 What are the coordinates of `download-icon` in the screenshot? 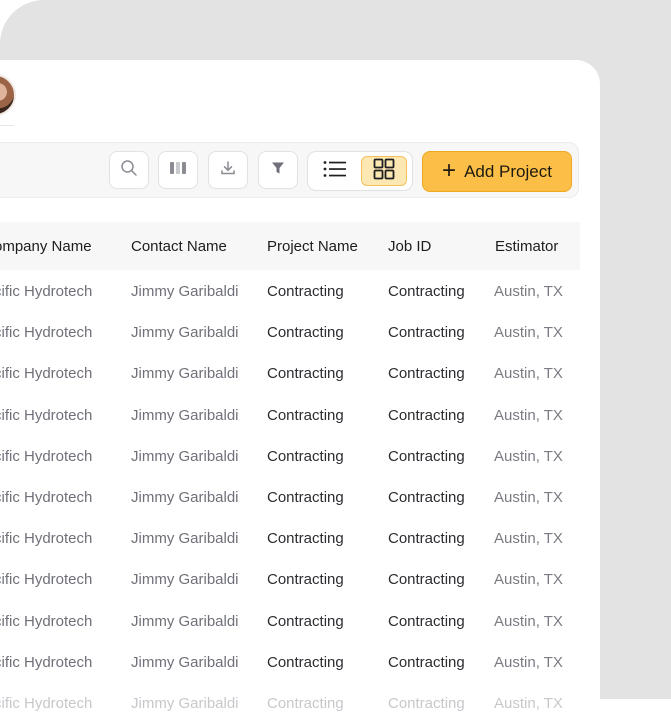 It's located at (228, 170).